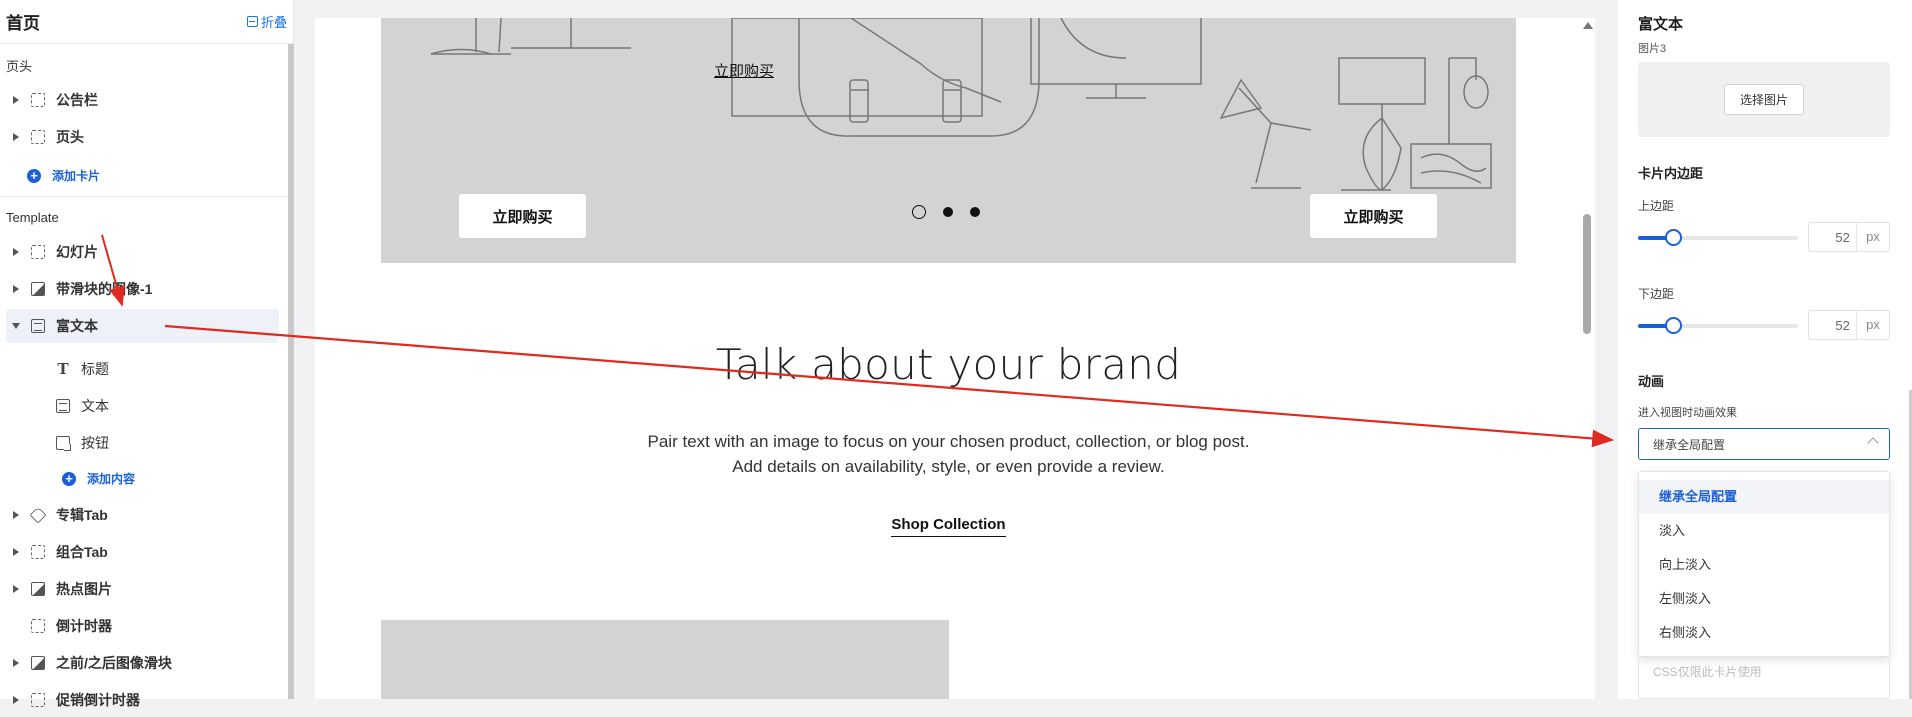 This screenshot has width=1912, height=717. What do you see at coordinates (1652, 49) in the screenshot?
I see `image-field-label: 图片3` at bounding box center [1652, 49].